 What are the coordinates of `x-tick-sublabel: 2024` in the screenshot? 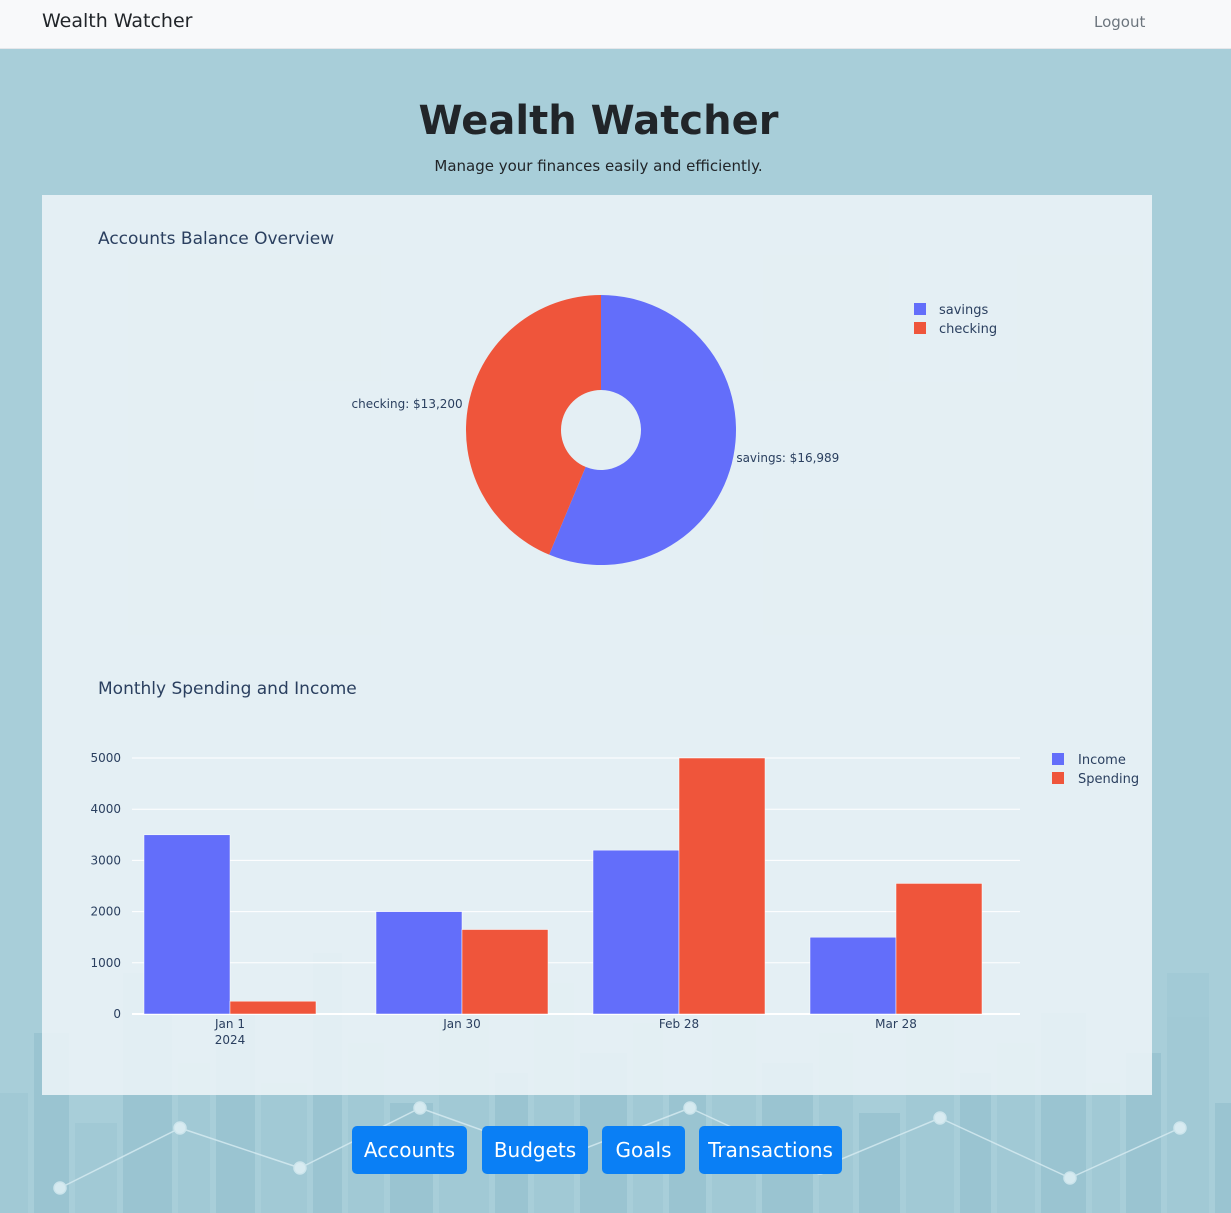 It's located at (230, 1040).